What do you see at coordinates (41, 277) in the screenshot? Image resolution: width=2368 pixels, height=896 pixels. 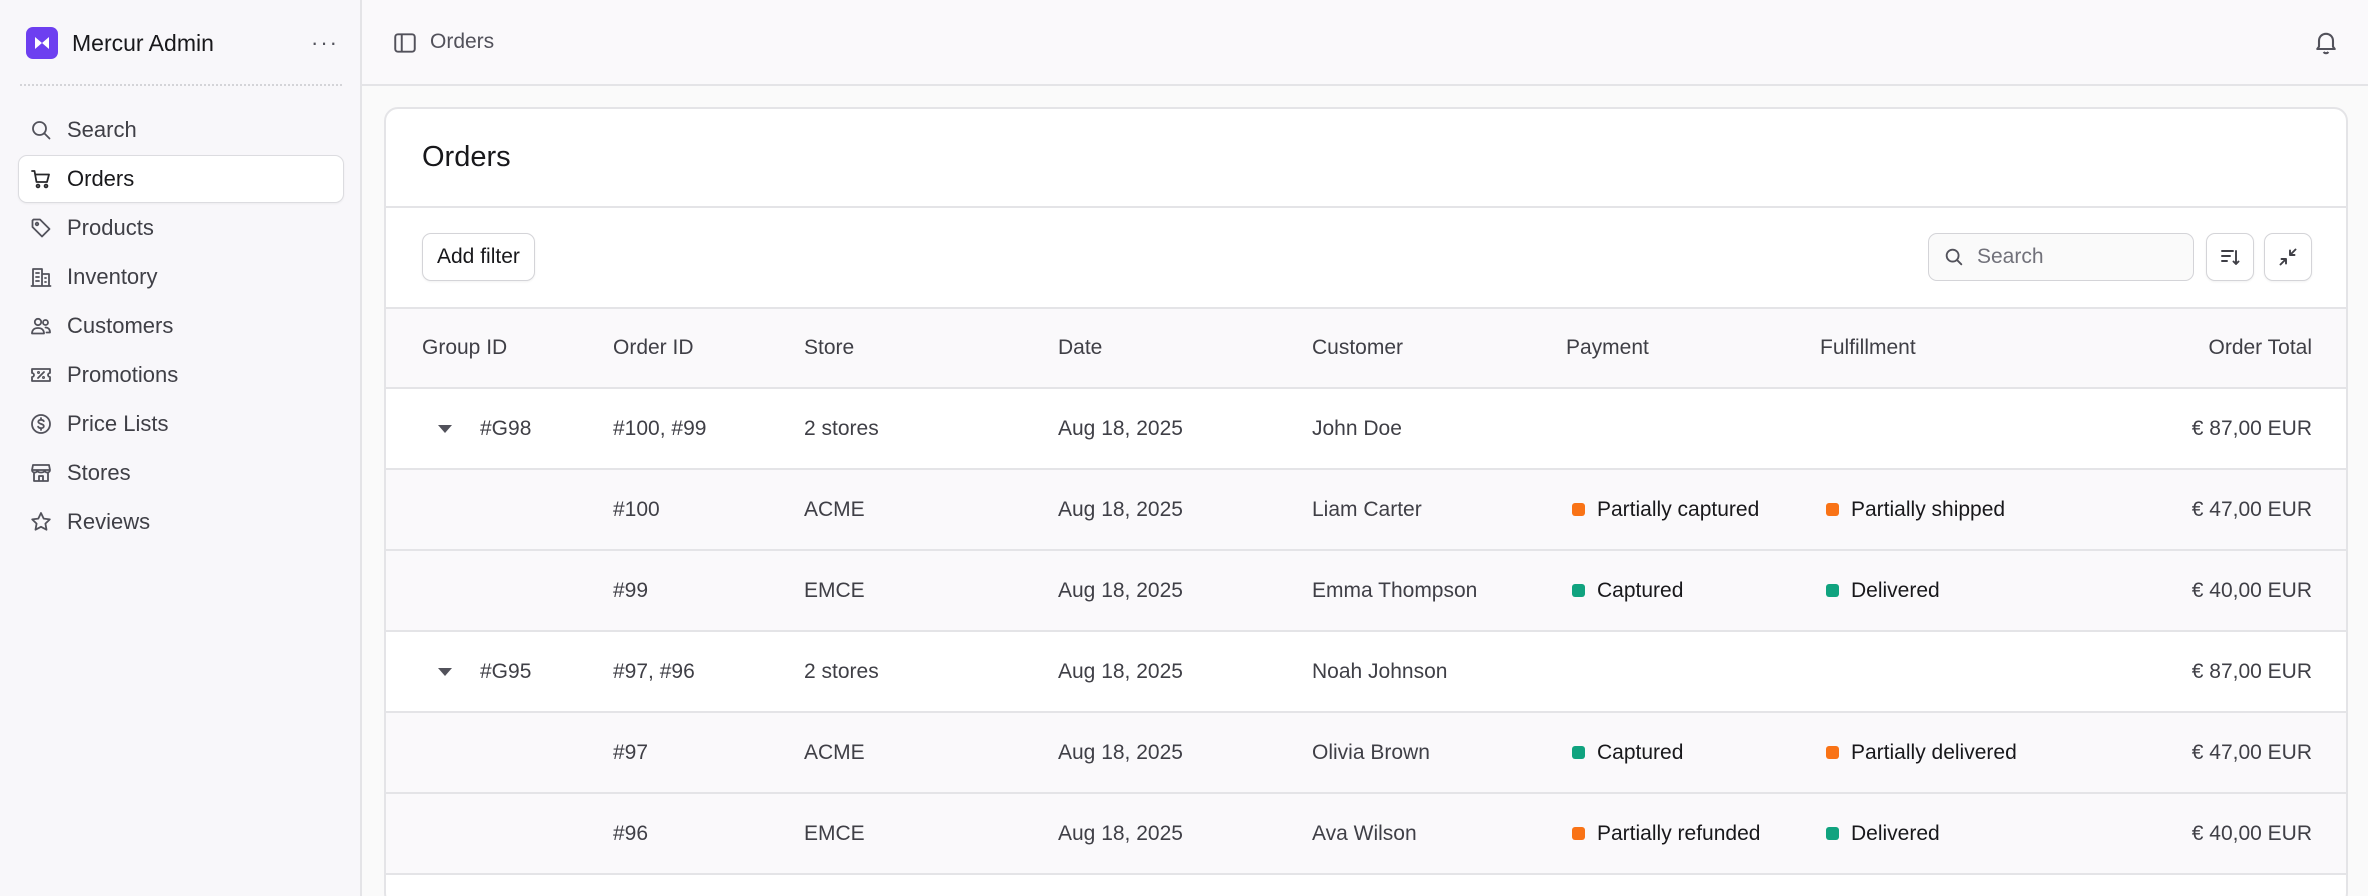 I see `building-icon` at bounding box center [41, 277].